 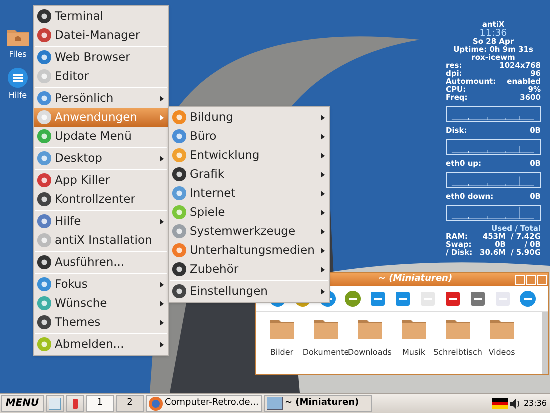 What do you see at coordinates (500, 403) in the screenshot?
I see `flag-icon` at bounding box center [500, 403].